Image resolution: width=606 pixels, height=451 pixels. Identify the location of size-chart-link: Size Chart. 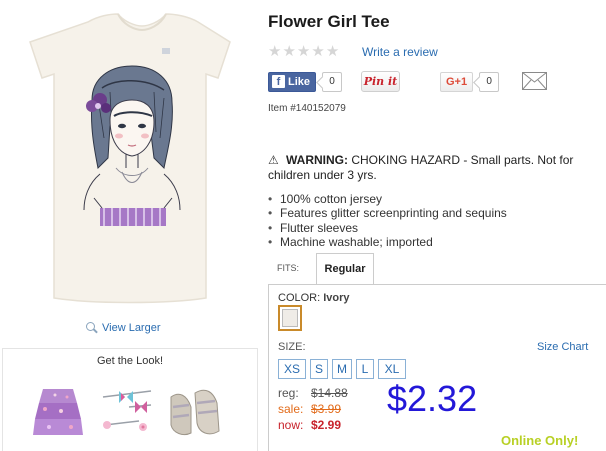
(562, 347).